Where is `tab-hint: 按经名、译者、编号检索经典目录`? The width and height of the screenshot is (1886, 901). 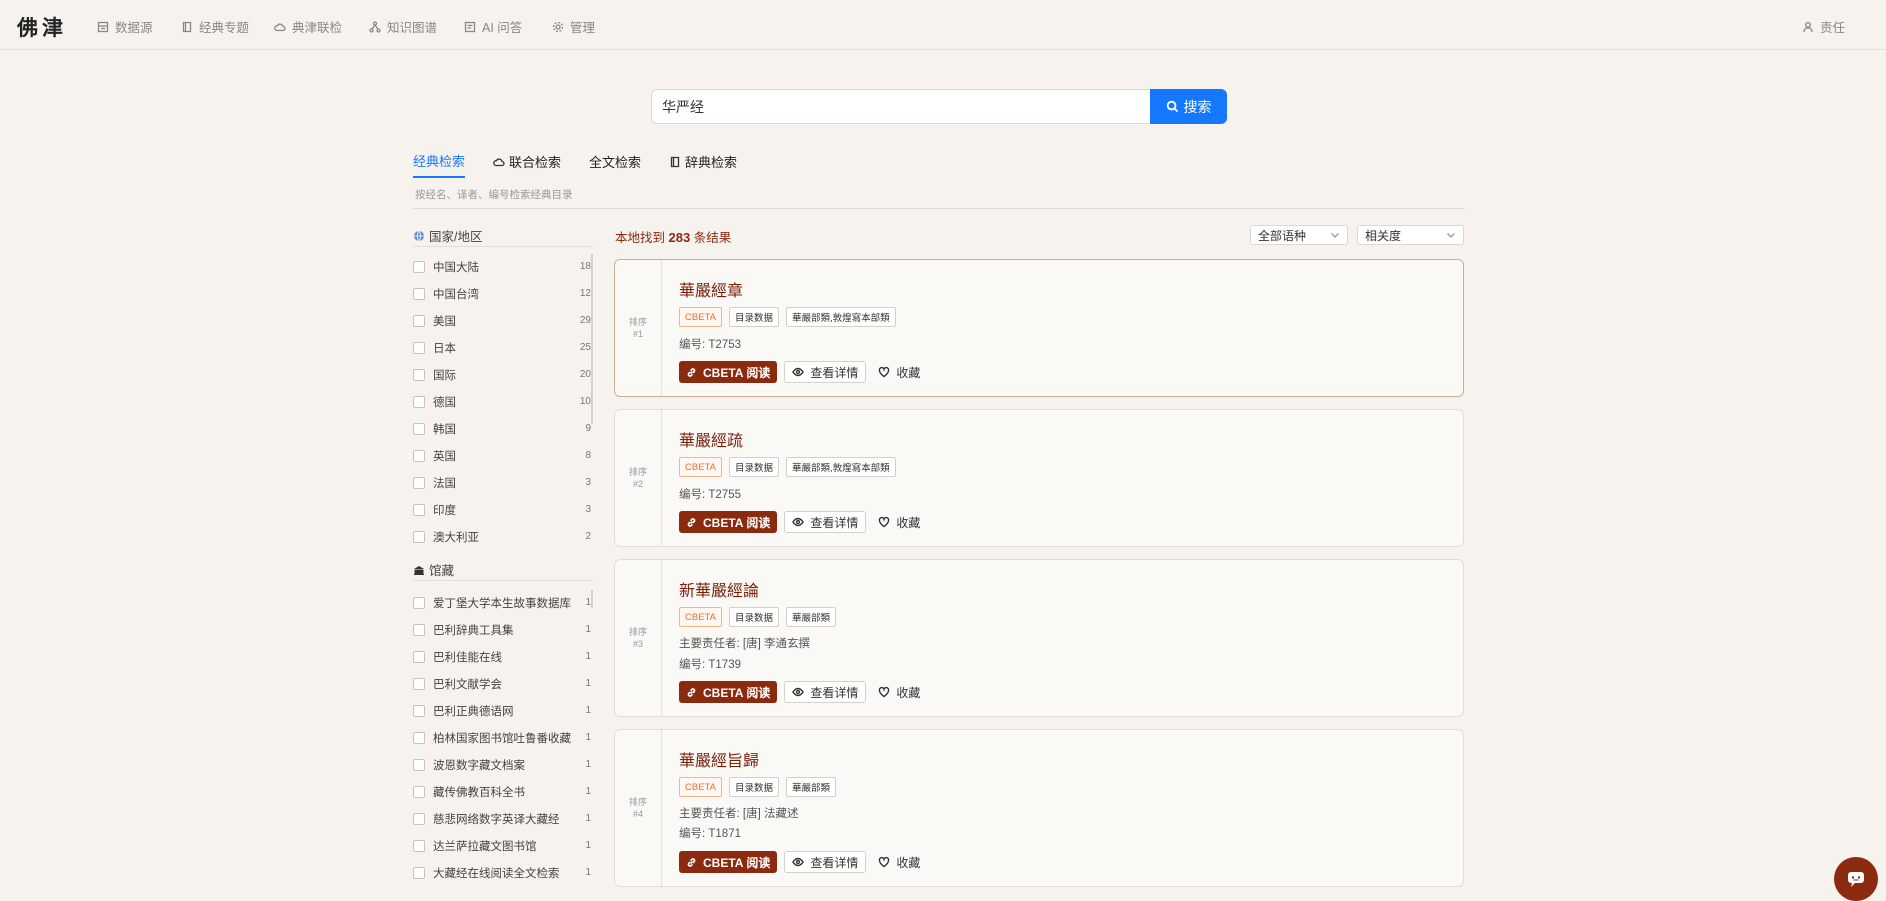
tab-hint: 按经名、译者、编号检索经典目录 is located at coordinates (494, 195).